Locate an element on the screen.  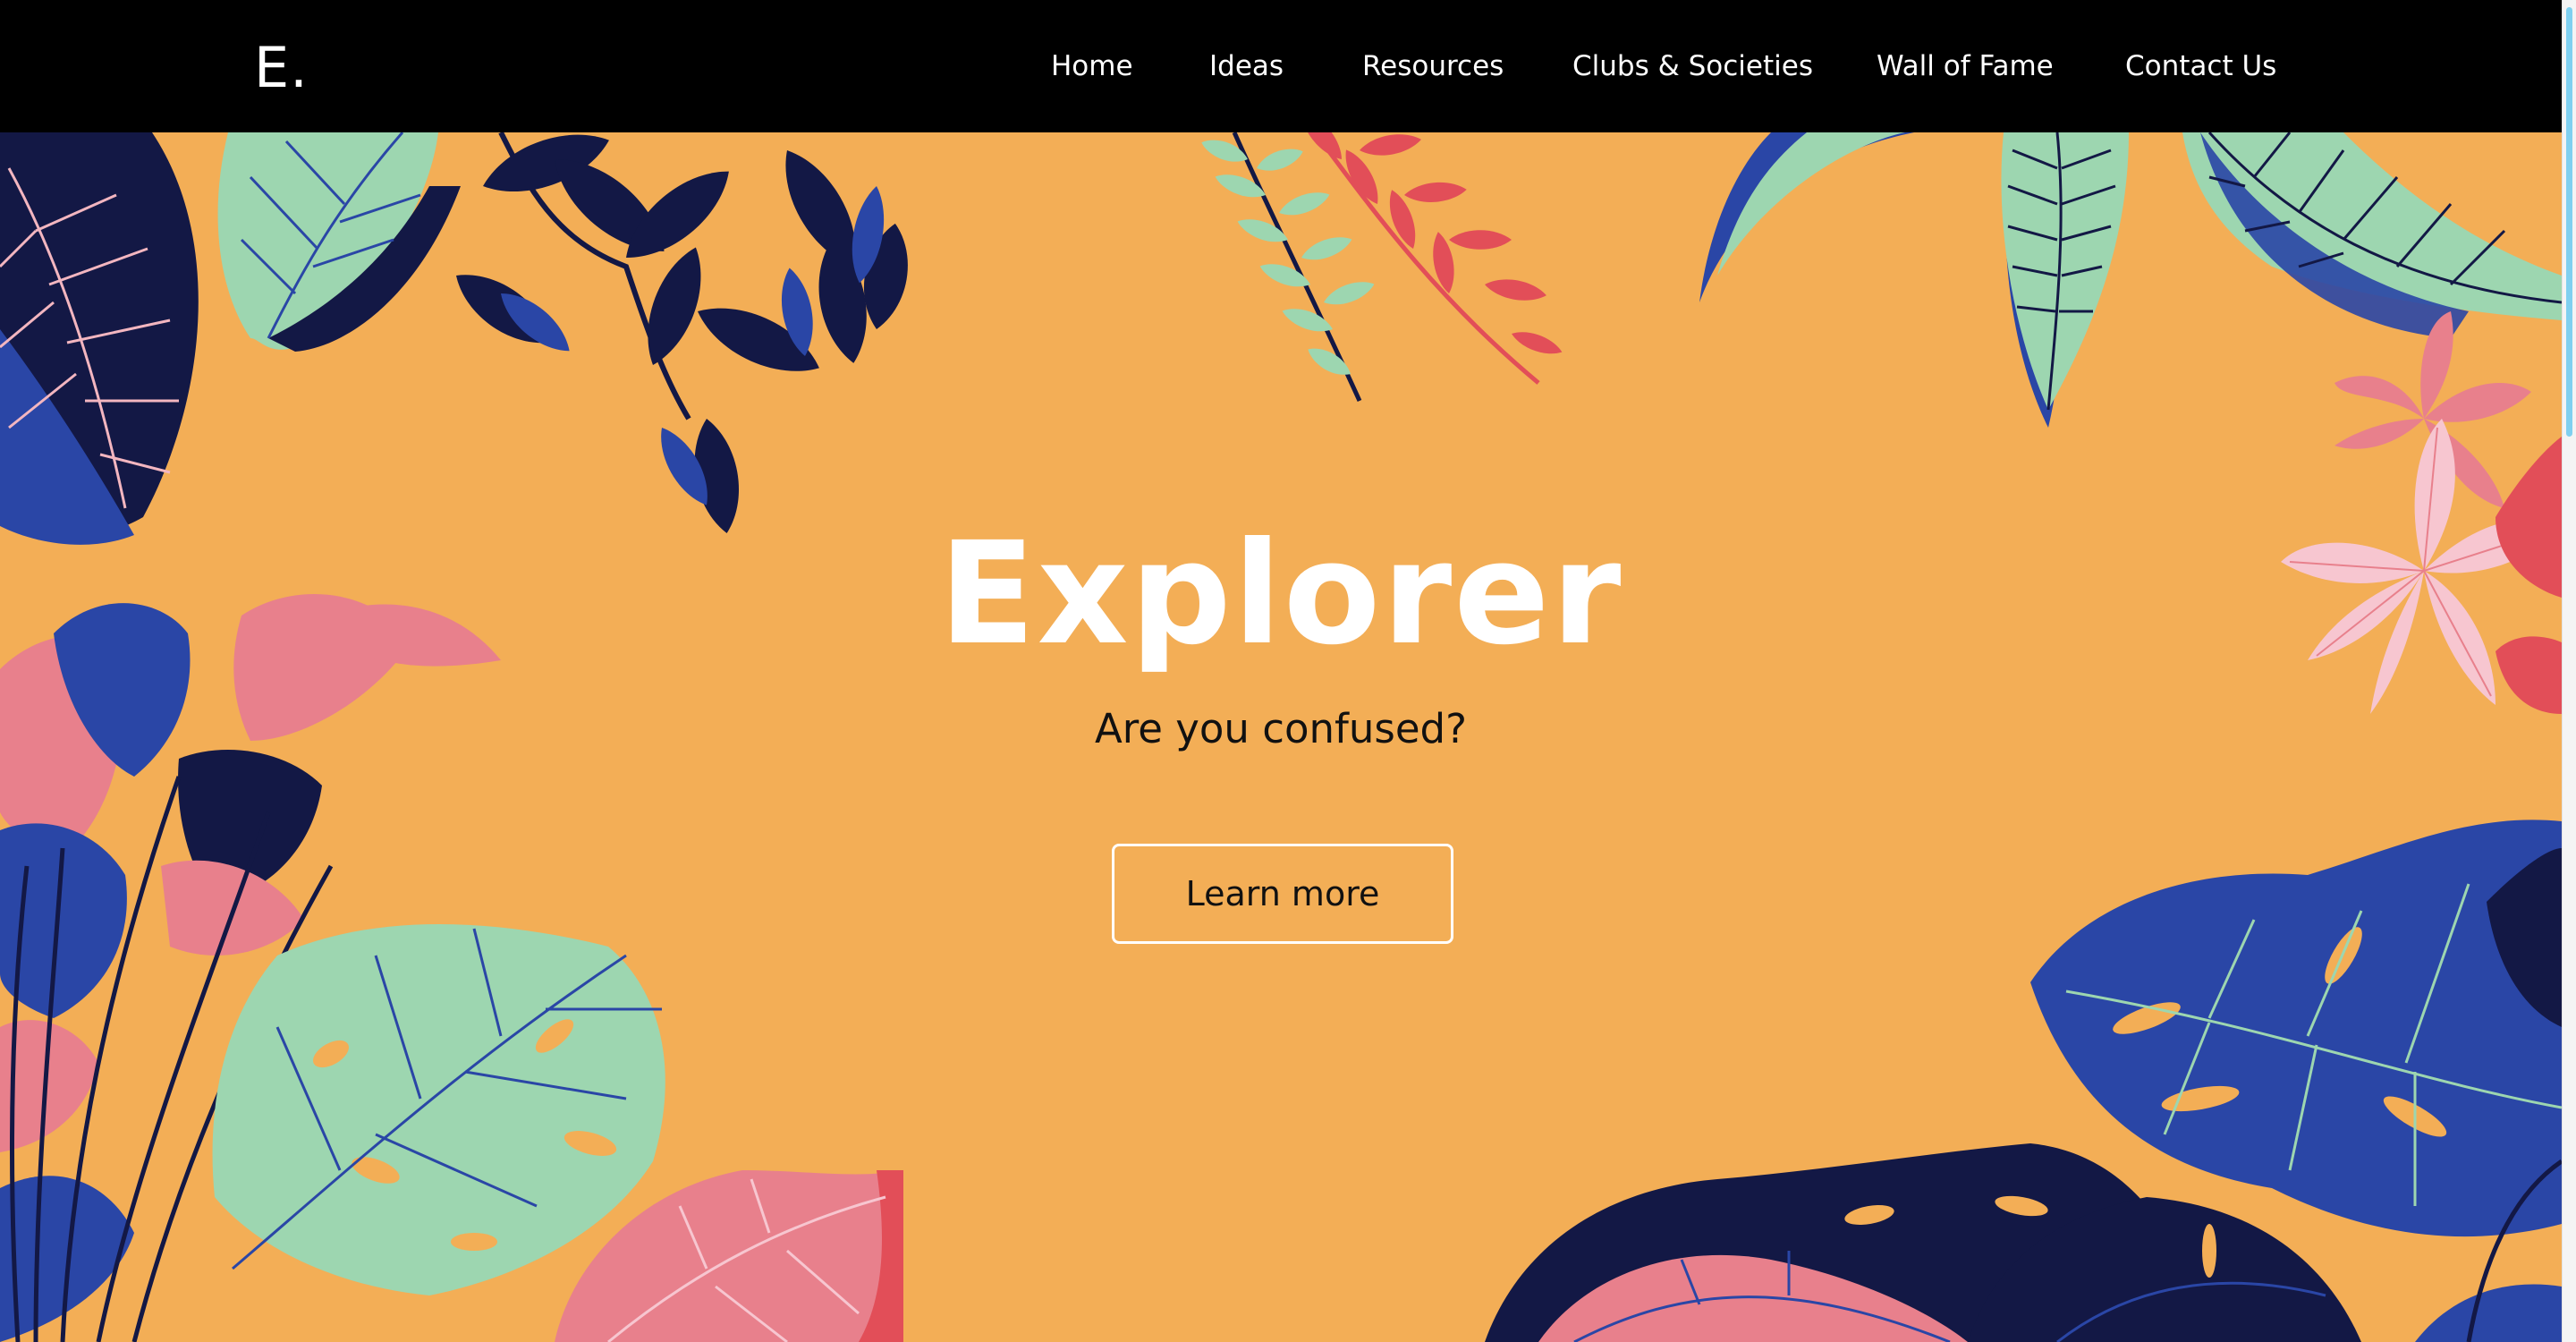
fern-sprigs-top-center is located at coordinates (1381, 268).